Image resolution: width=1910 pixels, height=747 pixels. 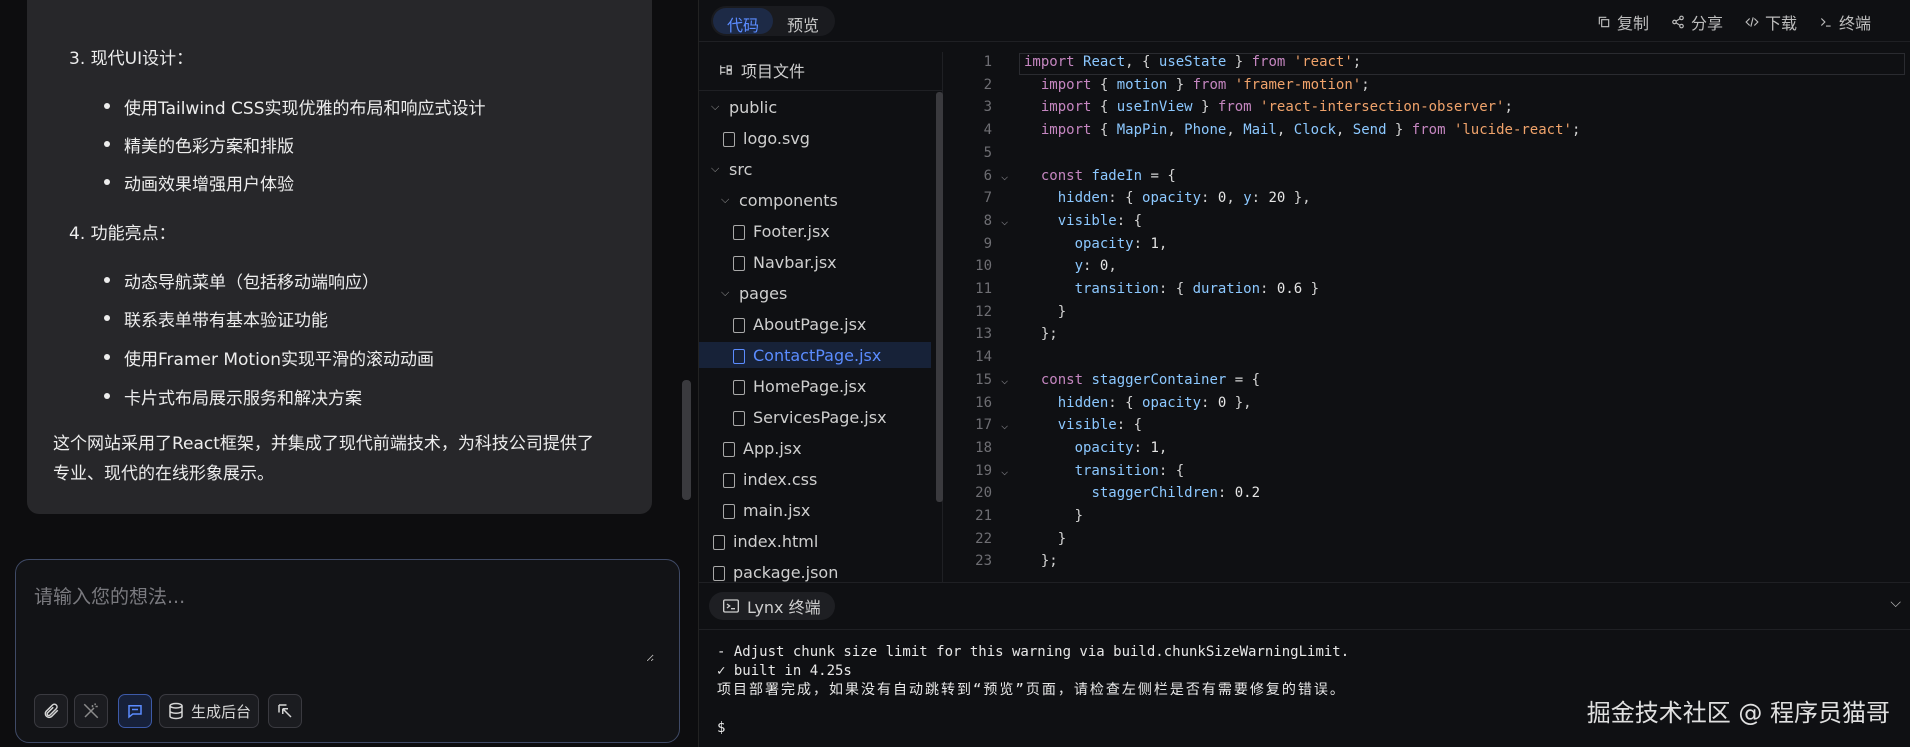 What do you see at coordinates (269, 357) in the screenshot?
I see `list-item: 使用Framer Motion实现平滑的滚动动画` at bounding box center [269, 357].